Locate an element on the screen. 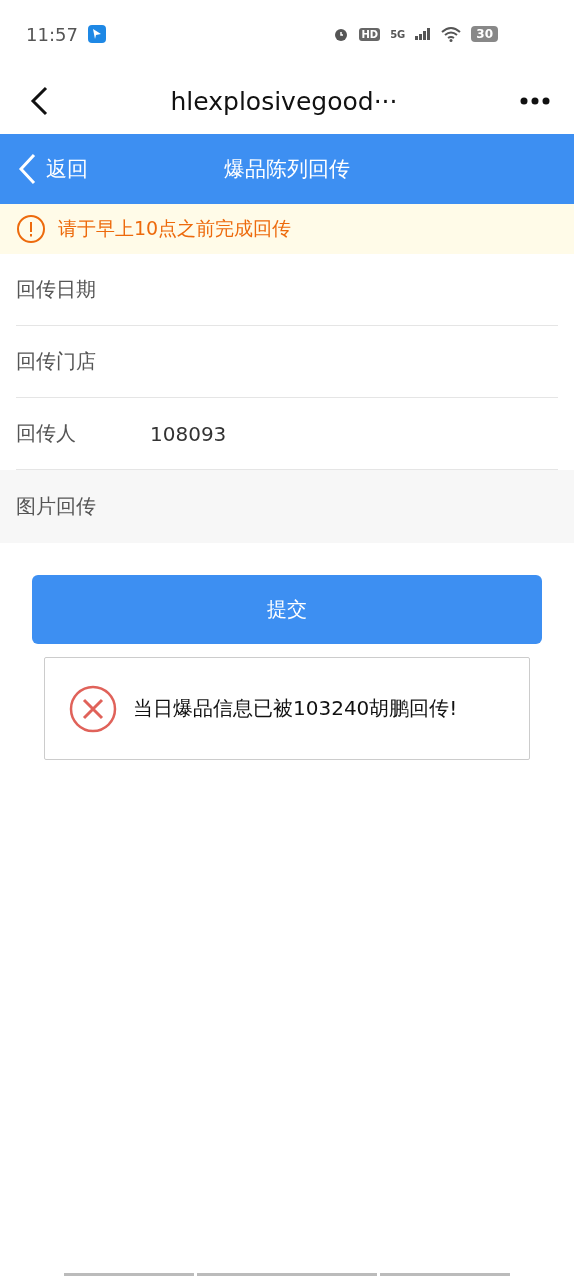 This screenshot has height=1279, width=574. signal-icon is located at coordinates (423, 34).